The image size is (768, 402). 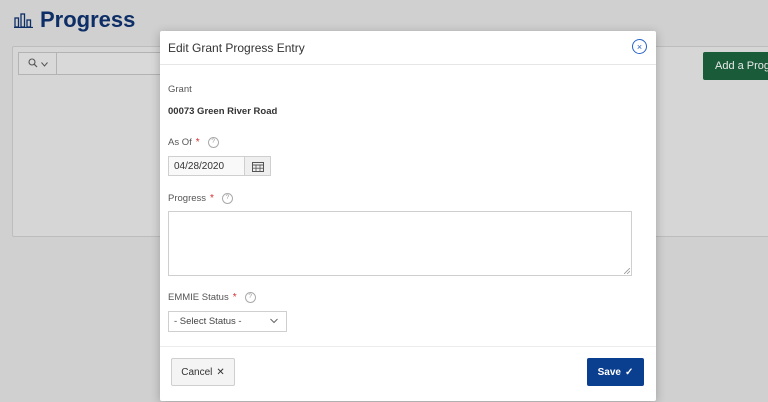 What do you see at coordinates (208, 321) in the screenshot?
I see `selected-status: - Select Status -` at bounding box center [208, 321].